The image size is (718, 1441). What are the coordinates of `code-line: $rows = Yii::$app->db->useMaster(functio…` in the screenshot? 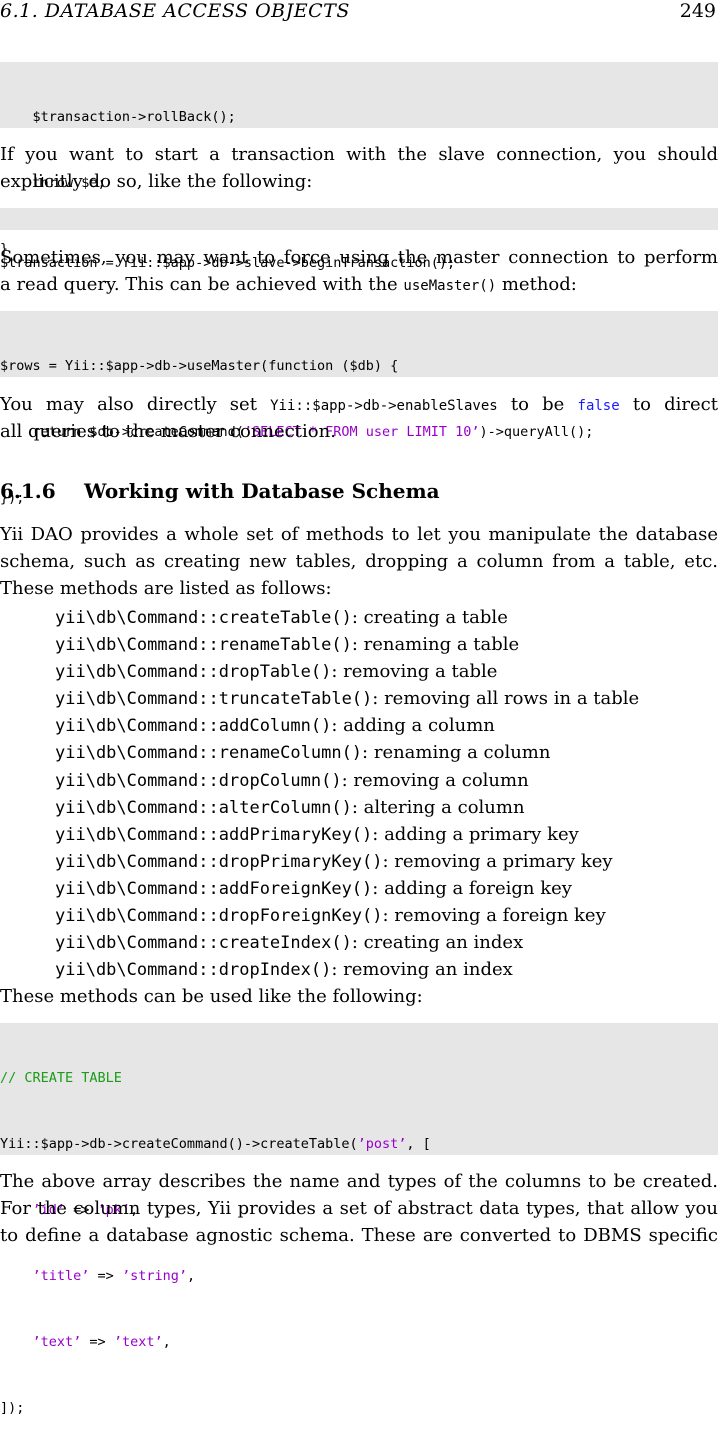 It's located at (199, 366).